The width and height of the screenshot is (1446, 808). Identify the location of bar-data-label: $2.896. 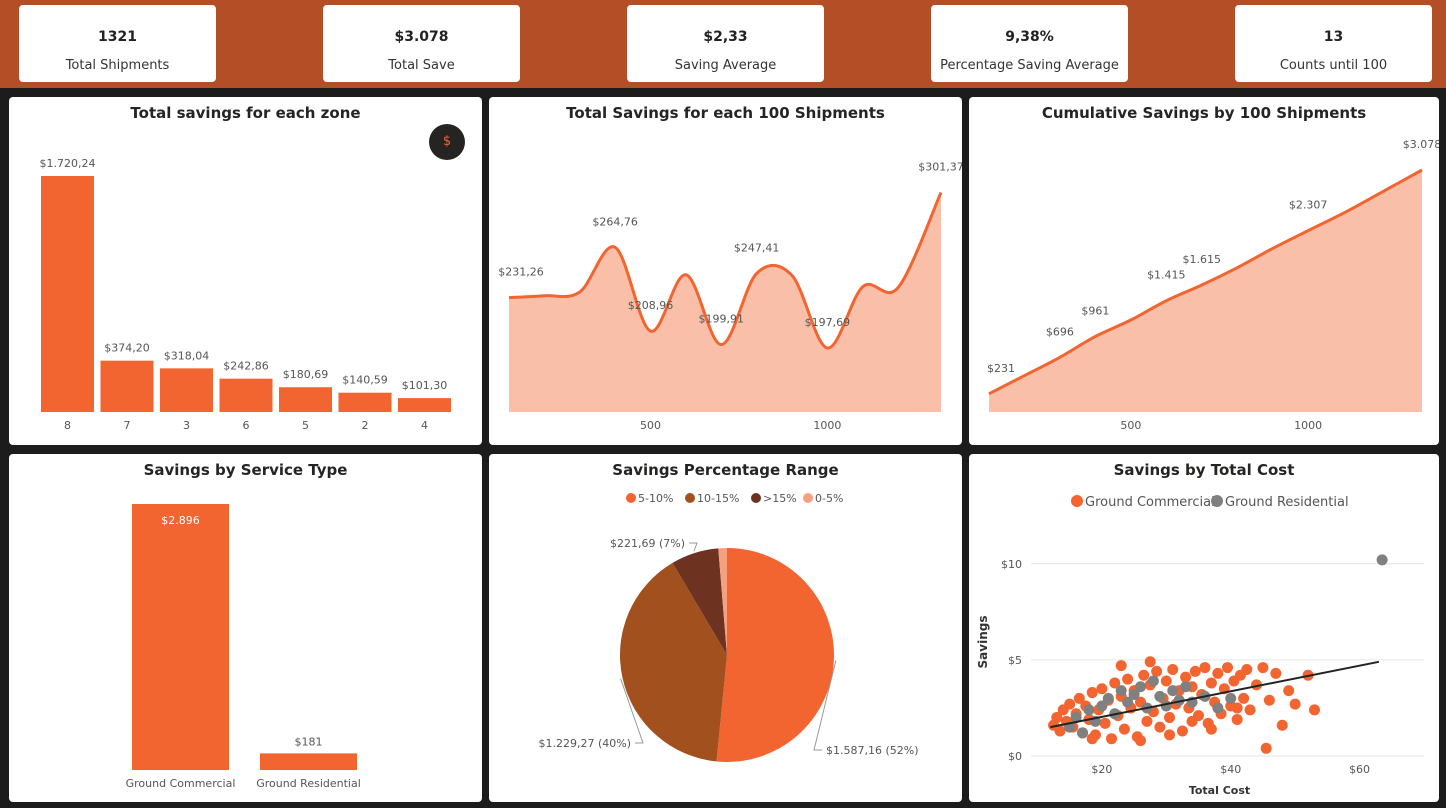
(180, 520).